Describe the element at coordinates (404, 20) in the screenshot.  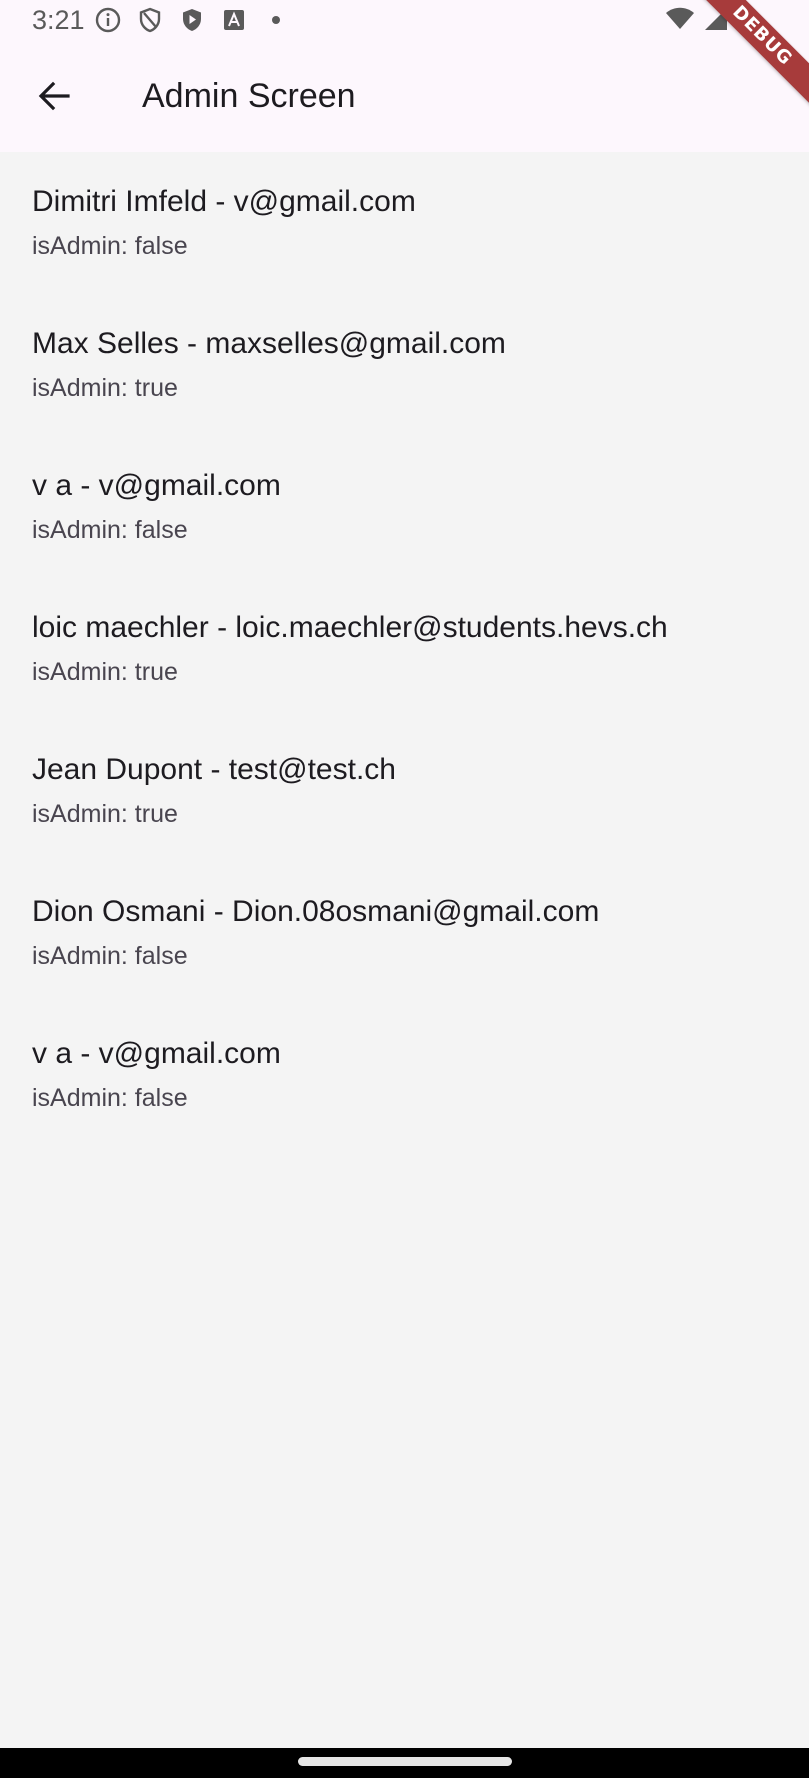
I see `status-bar: 3:21` at that location.